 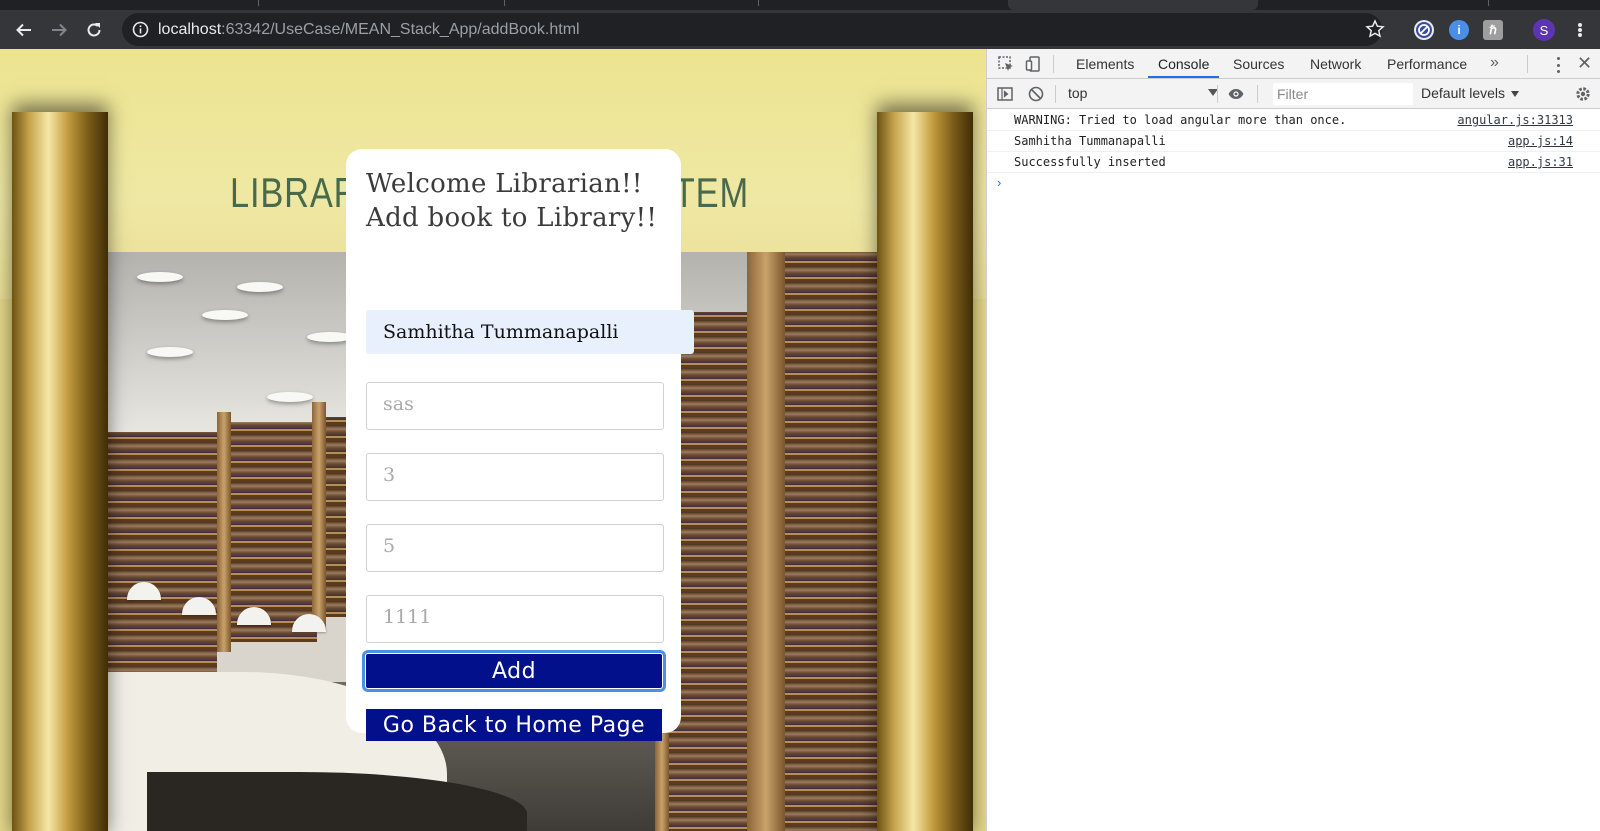 I want to click on reload-icon, so click(x=94, y=30).